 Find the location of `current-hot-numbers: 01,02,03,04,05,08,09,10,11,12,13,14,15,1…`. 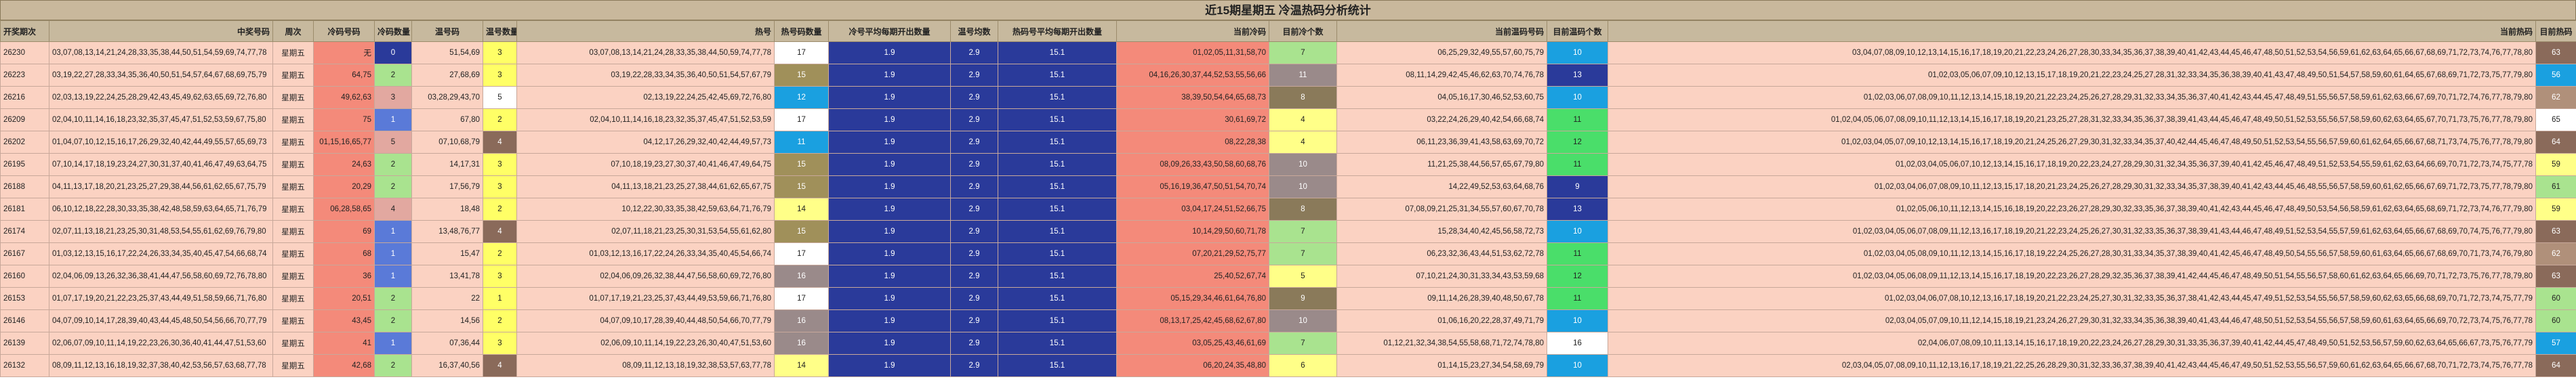

current-hot-numbers: 01,02,03,04,05,08,09,10,11,12,13,14,15,1… is located at coordinates (2072, 254).